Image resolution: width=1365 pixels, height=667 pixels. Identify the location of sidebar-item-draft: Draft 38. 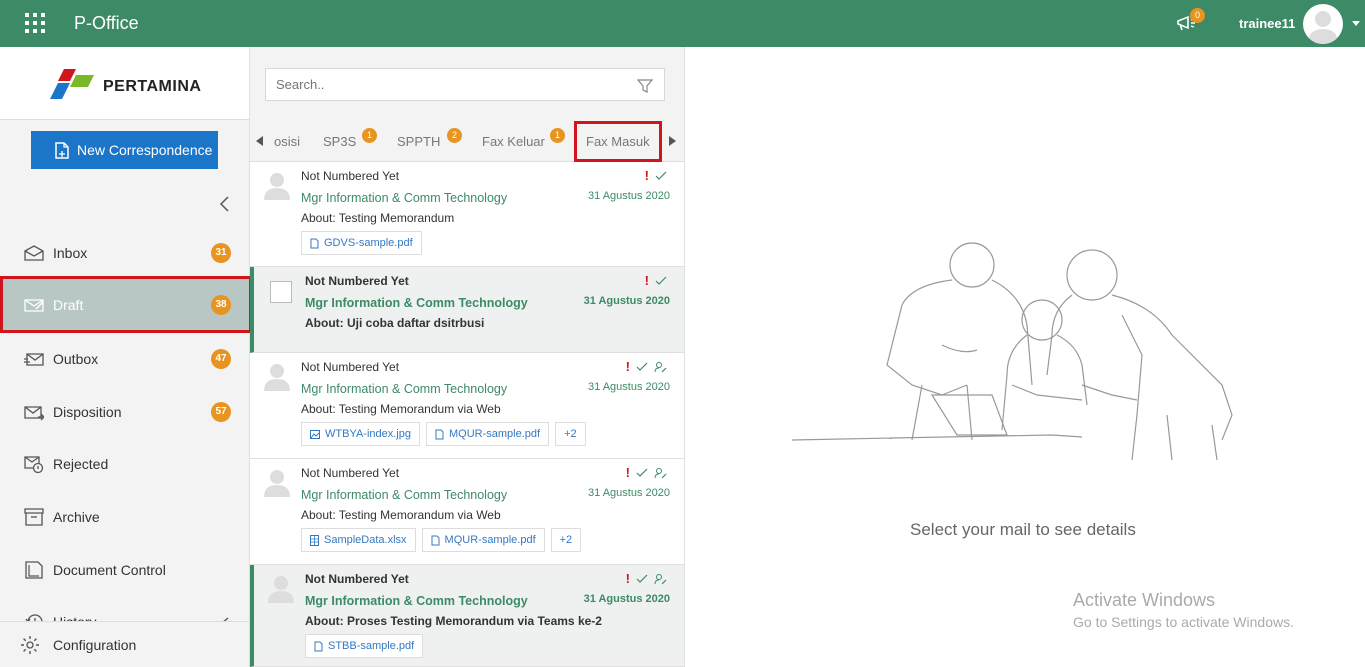
(124, 305).